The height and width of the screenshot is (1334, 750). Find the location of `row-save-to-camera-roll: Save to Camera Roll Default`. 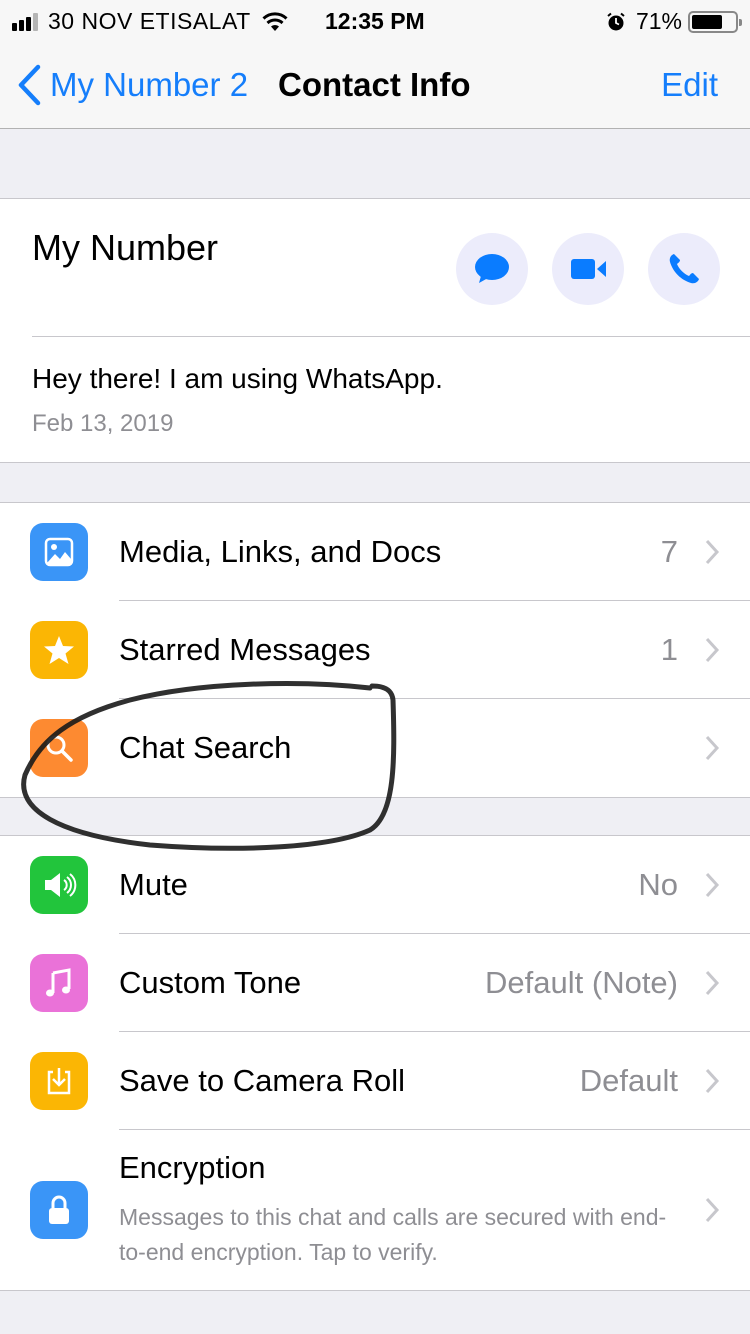

row-save-to-camera-roll: Save to Camera Roll Default is located at coordinates (375, 1081).